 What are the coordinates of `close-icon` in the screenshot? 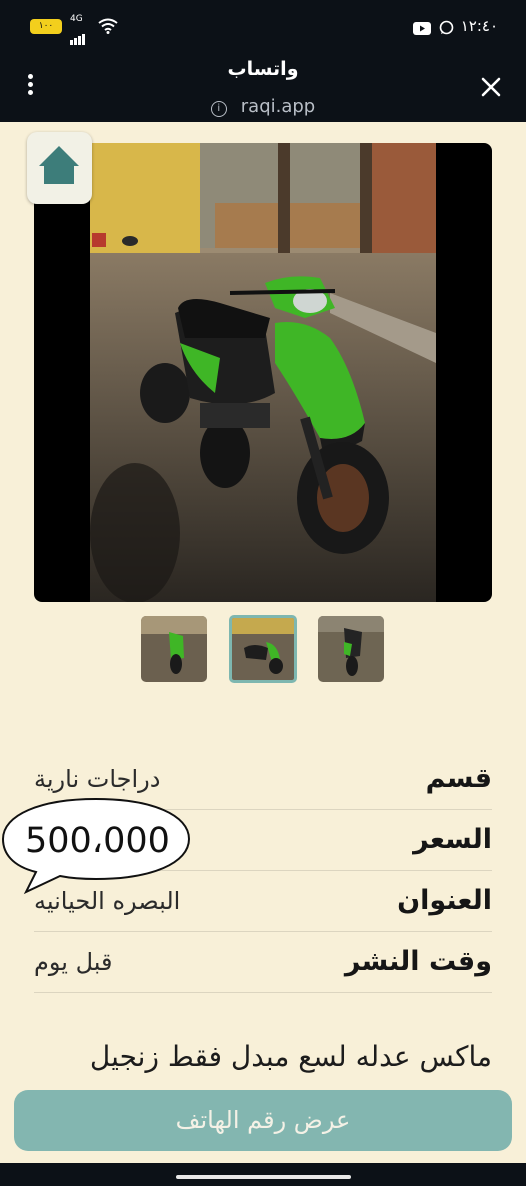 It's located at (491, 87).